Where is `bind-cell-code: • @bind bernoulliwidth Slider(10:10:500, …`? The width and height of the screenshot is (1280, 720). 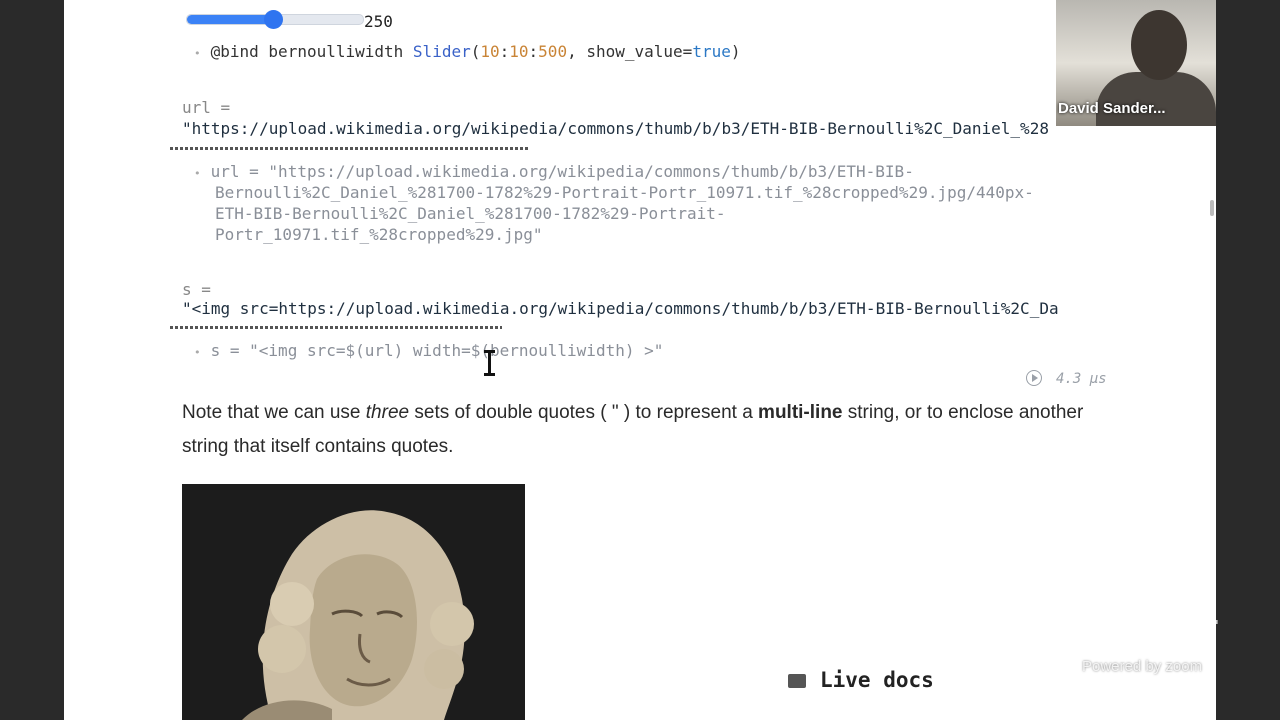 bind-cell-code: • @bind bernoulliwidth Slider(10:10:500, … is located at coordinates (467, 51).